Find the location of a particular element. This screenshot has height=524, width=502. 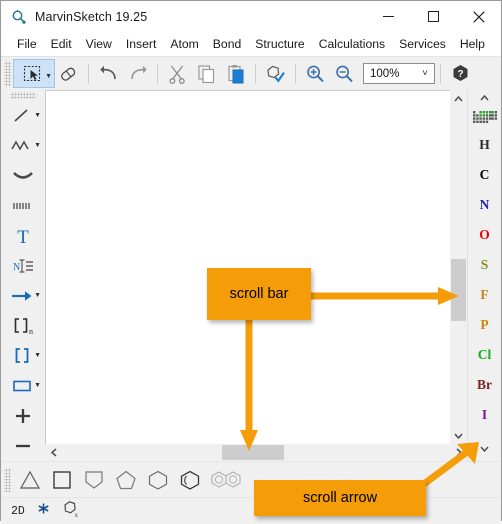

menu-edit: Edit is located at coordinates (61, 44).